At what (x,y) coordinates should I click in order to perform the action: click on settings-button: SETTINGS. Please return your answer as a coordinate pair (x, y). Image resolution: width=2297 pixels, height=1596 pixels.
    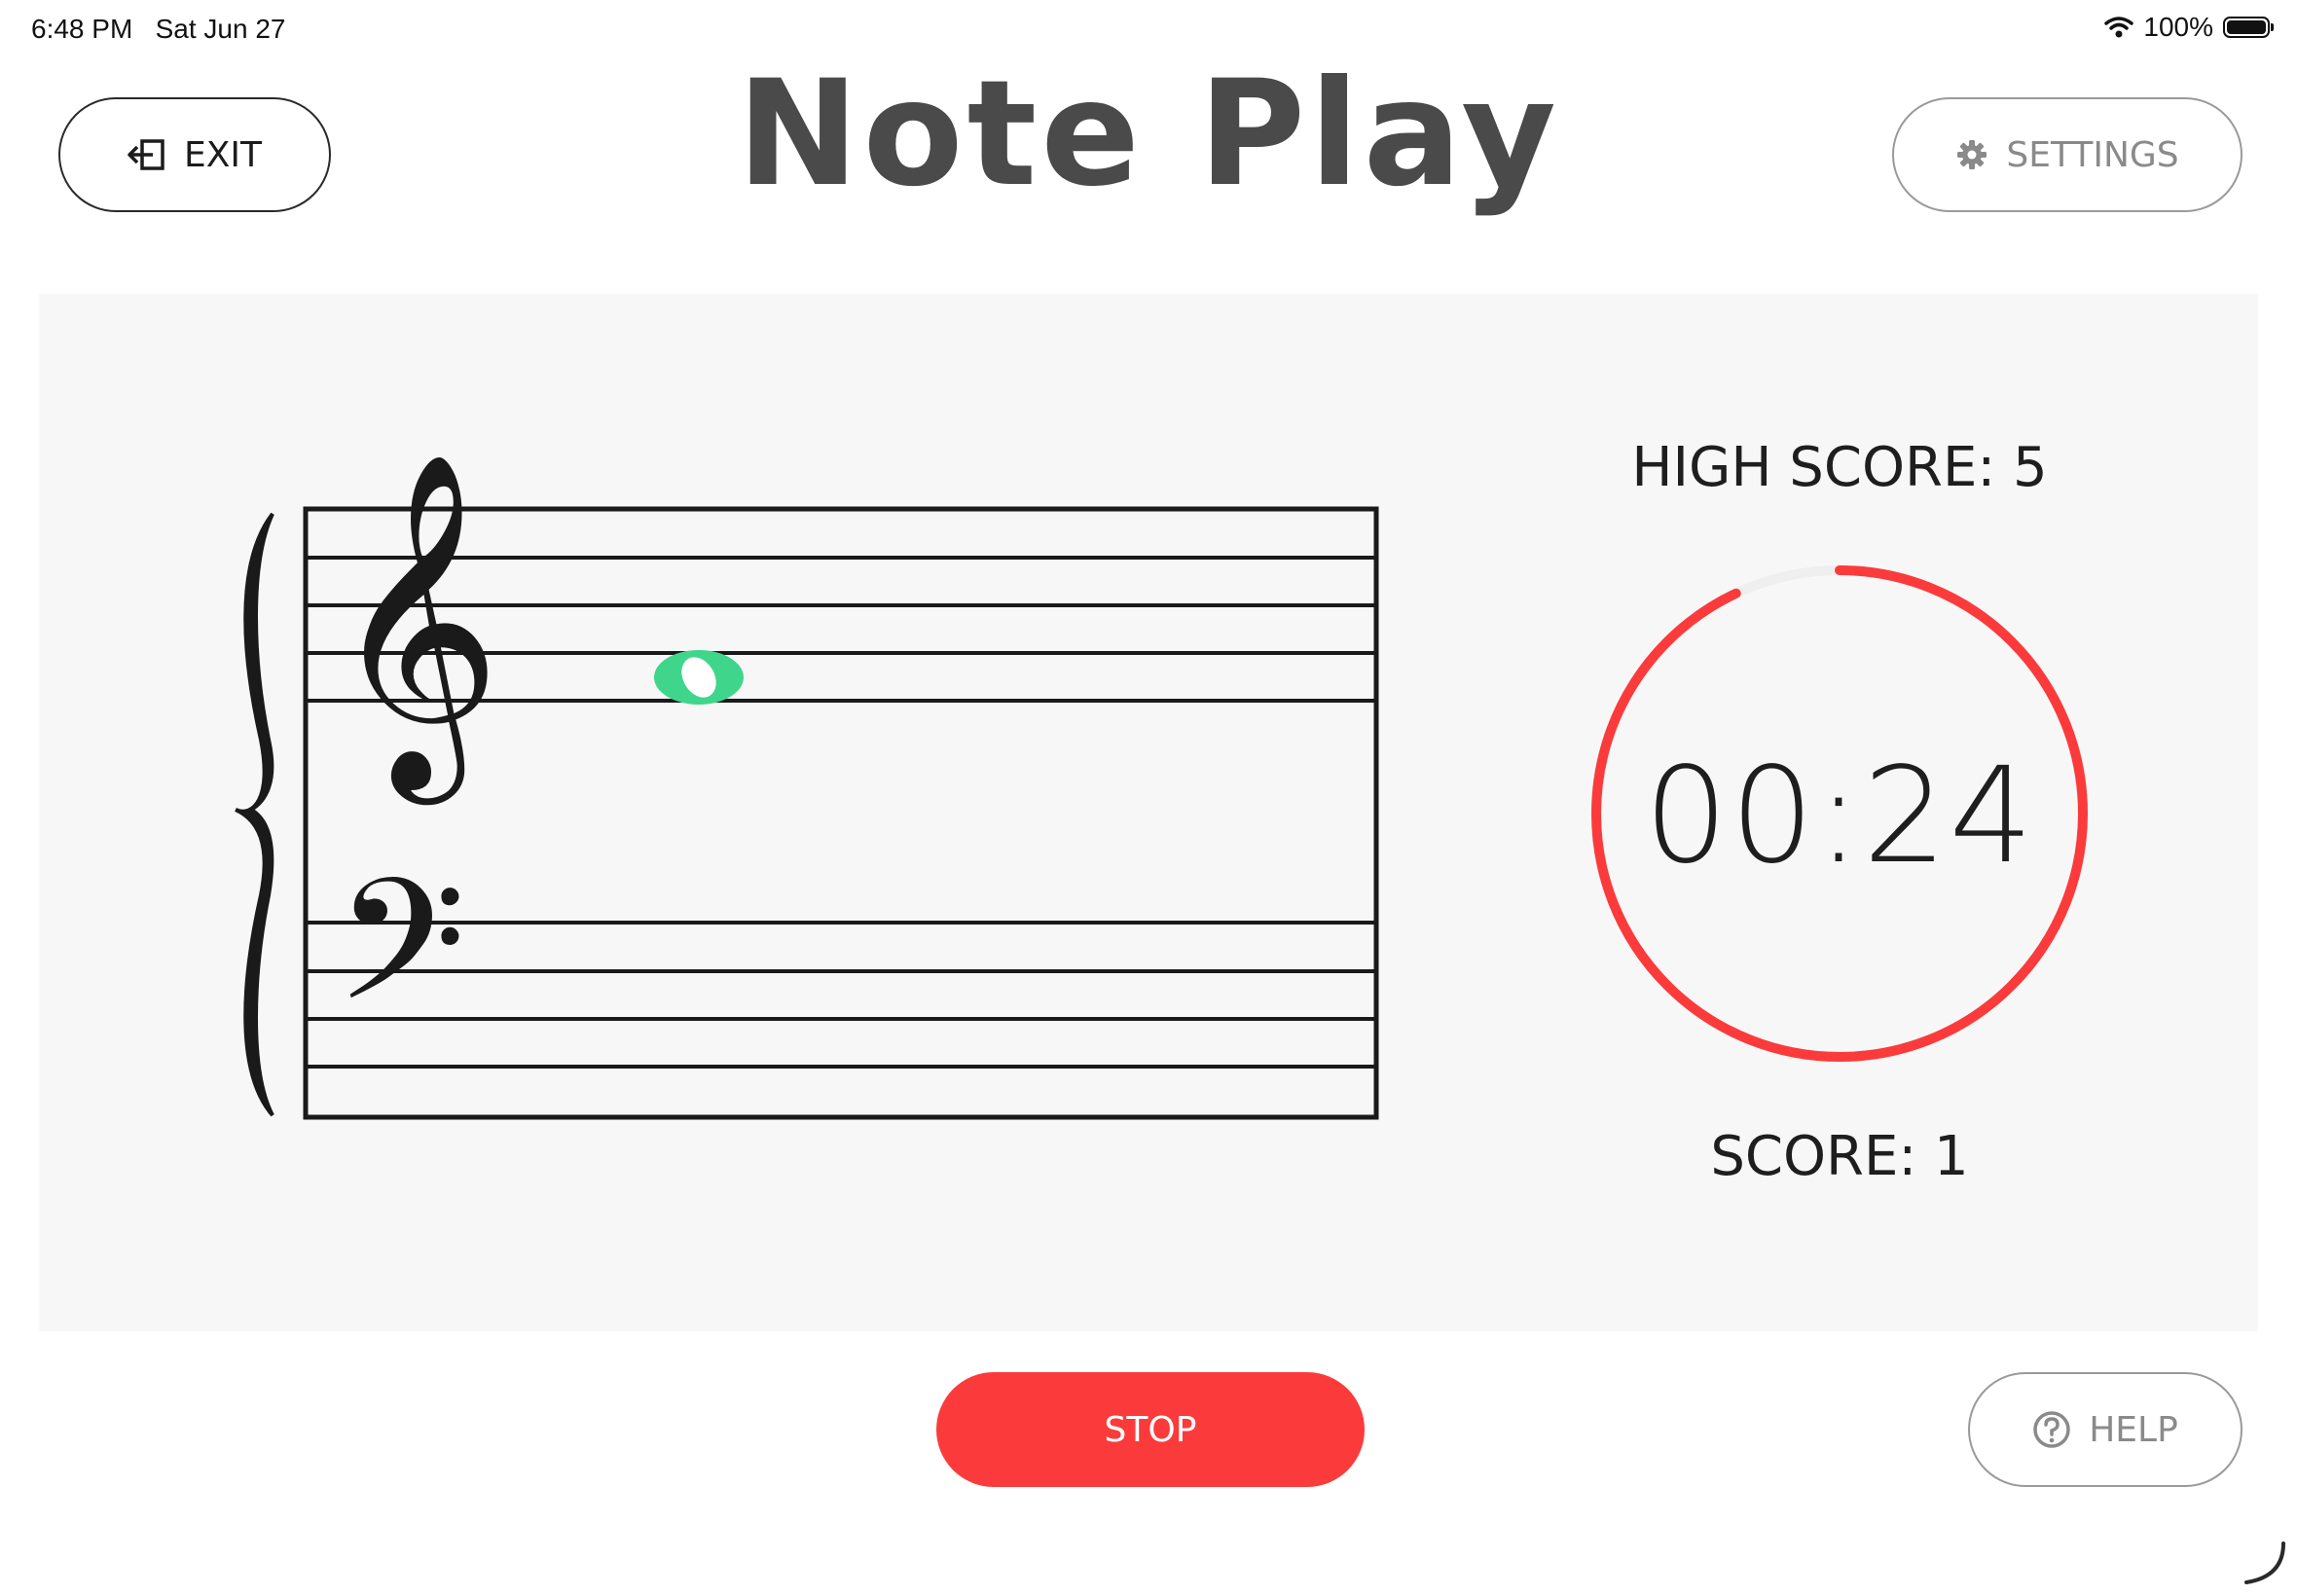
    Looking at the image, I should click on (2067, 154).